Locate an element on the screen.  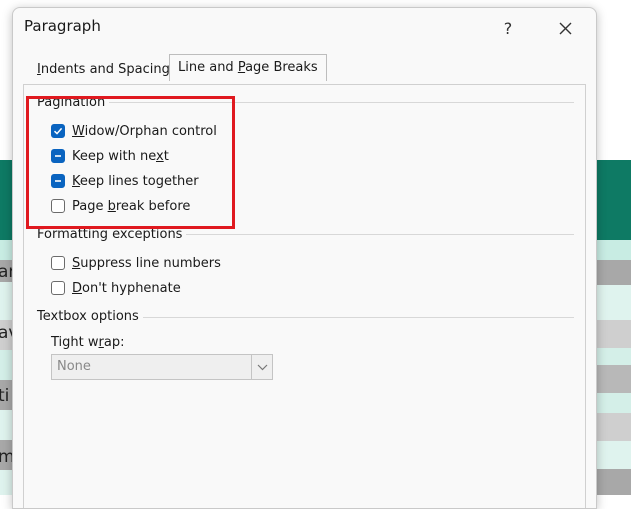
close-icon is located at coordinates (565, 28).